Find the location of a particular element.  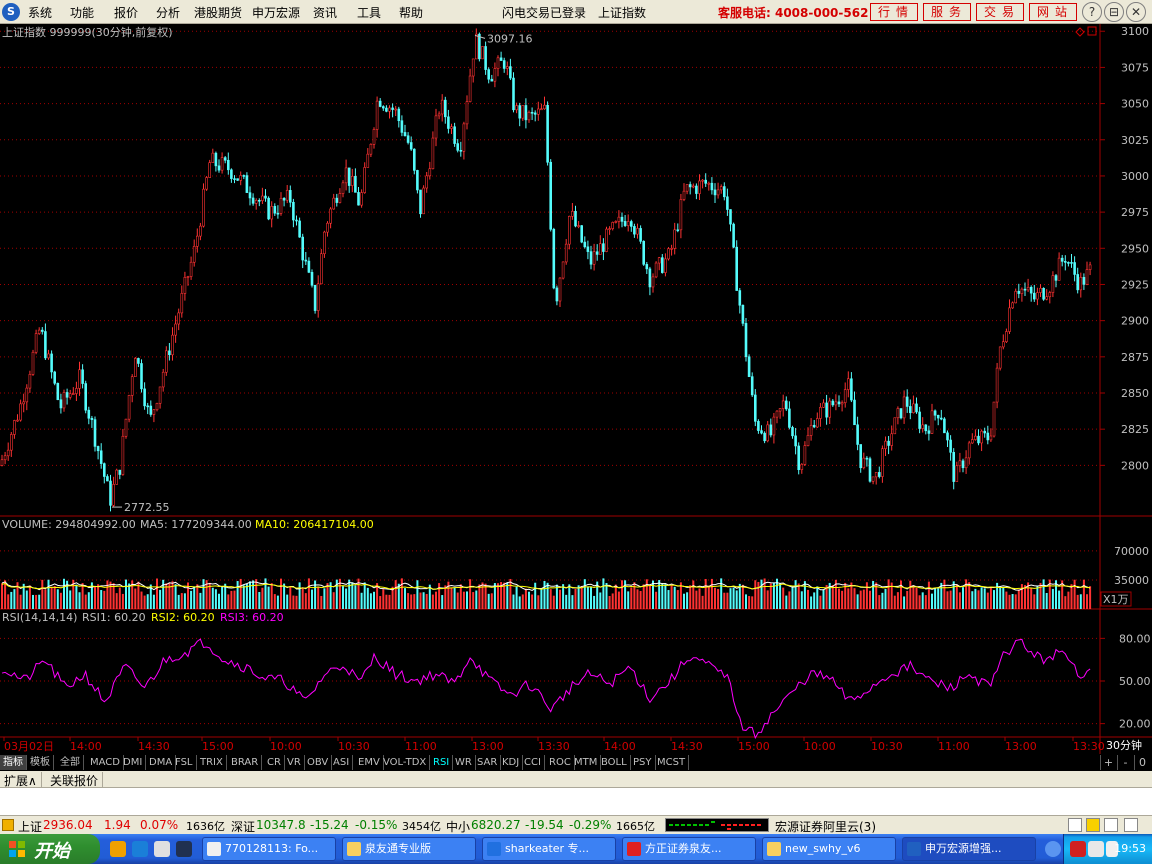

indicator-tab-kdj: KDJ is located at coordinates (511, 762).